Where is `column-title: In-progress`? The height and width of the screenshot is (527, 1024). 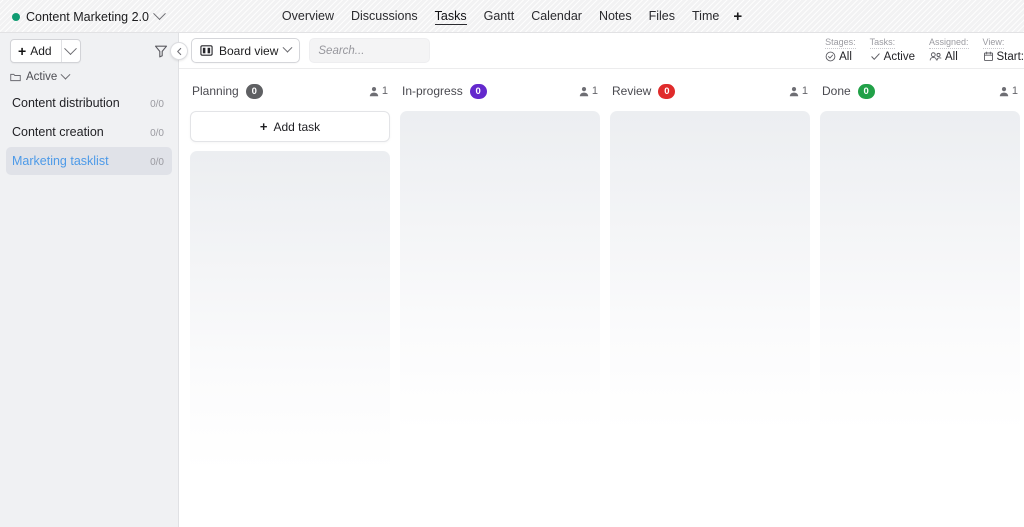
column-title: In-progress is located at coordinates (432, 91).